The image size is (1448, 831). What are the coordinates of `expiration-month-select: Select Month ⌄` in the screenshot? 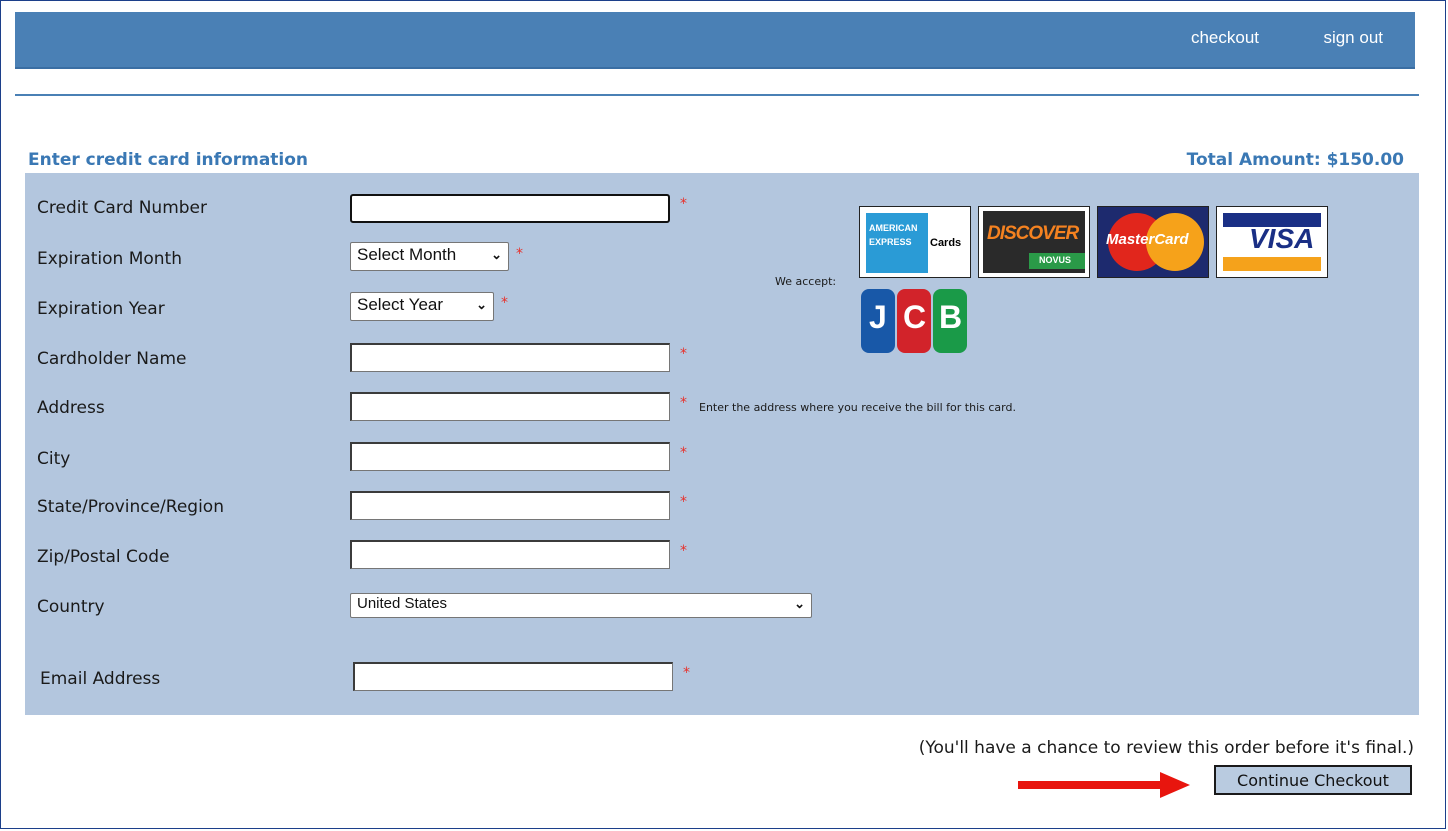 It's located at (429, 256).